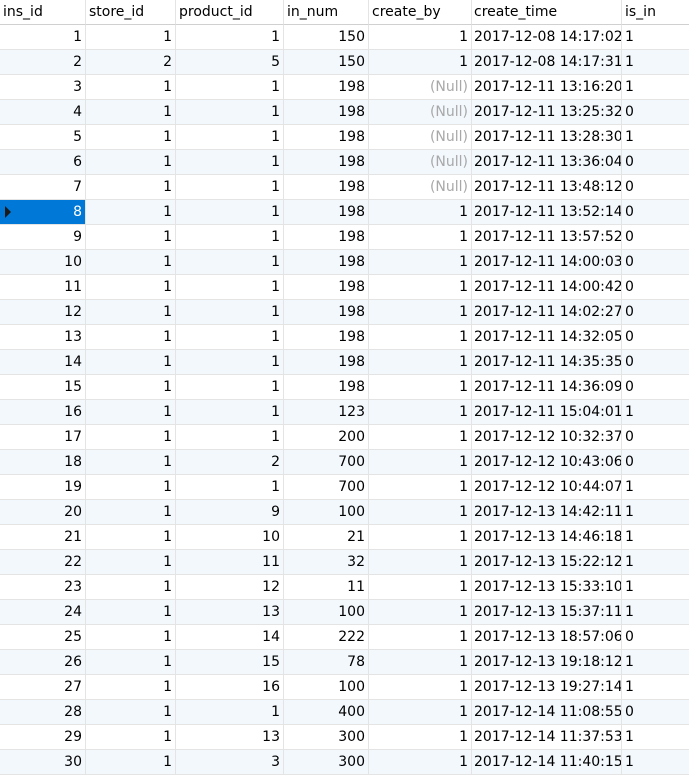 The height and width of the screenshot is (780, 689). What do you see at coordinates (344, 487) in the screenshot?
I see `table-row: 19 1 1 700 1 2017-12-12 10:44:07 1` at bounding box center [344, 487].